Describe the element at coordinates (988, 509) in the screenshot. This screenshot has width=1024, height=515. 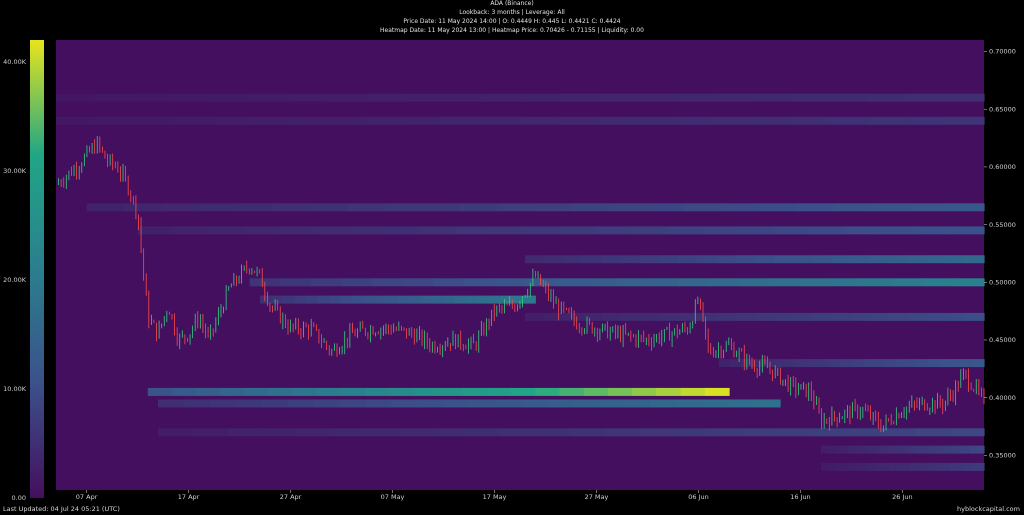
I see `brand-label: hyblockcapital.com` at that location.